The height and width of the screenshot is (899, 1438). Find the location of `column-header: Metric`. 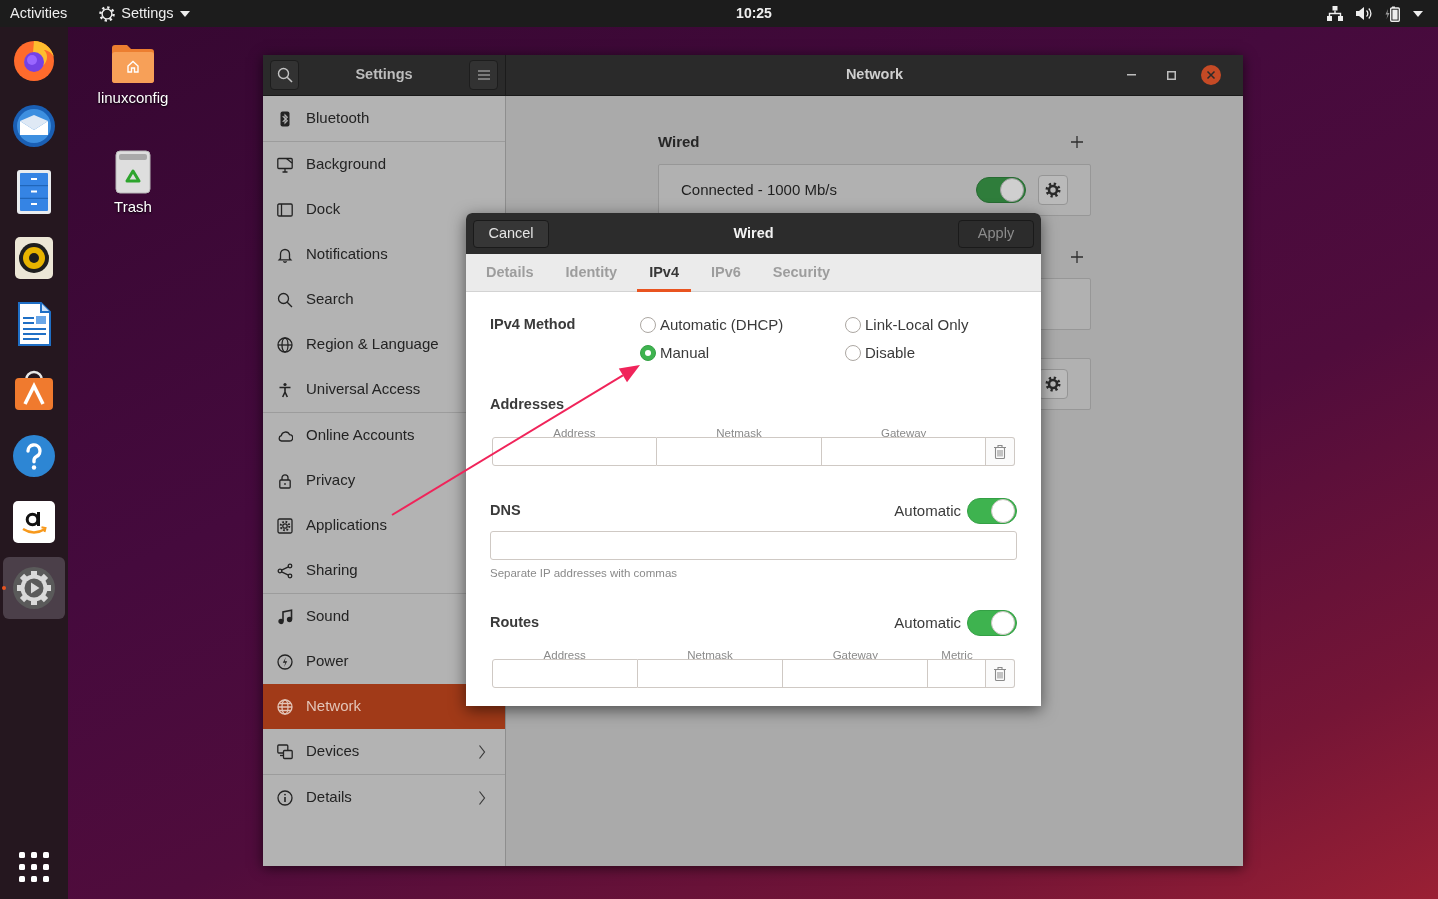

column-header: Metric is located at coordinates (957, 655).